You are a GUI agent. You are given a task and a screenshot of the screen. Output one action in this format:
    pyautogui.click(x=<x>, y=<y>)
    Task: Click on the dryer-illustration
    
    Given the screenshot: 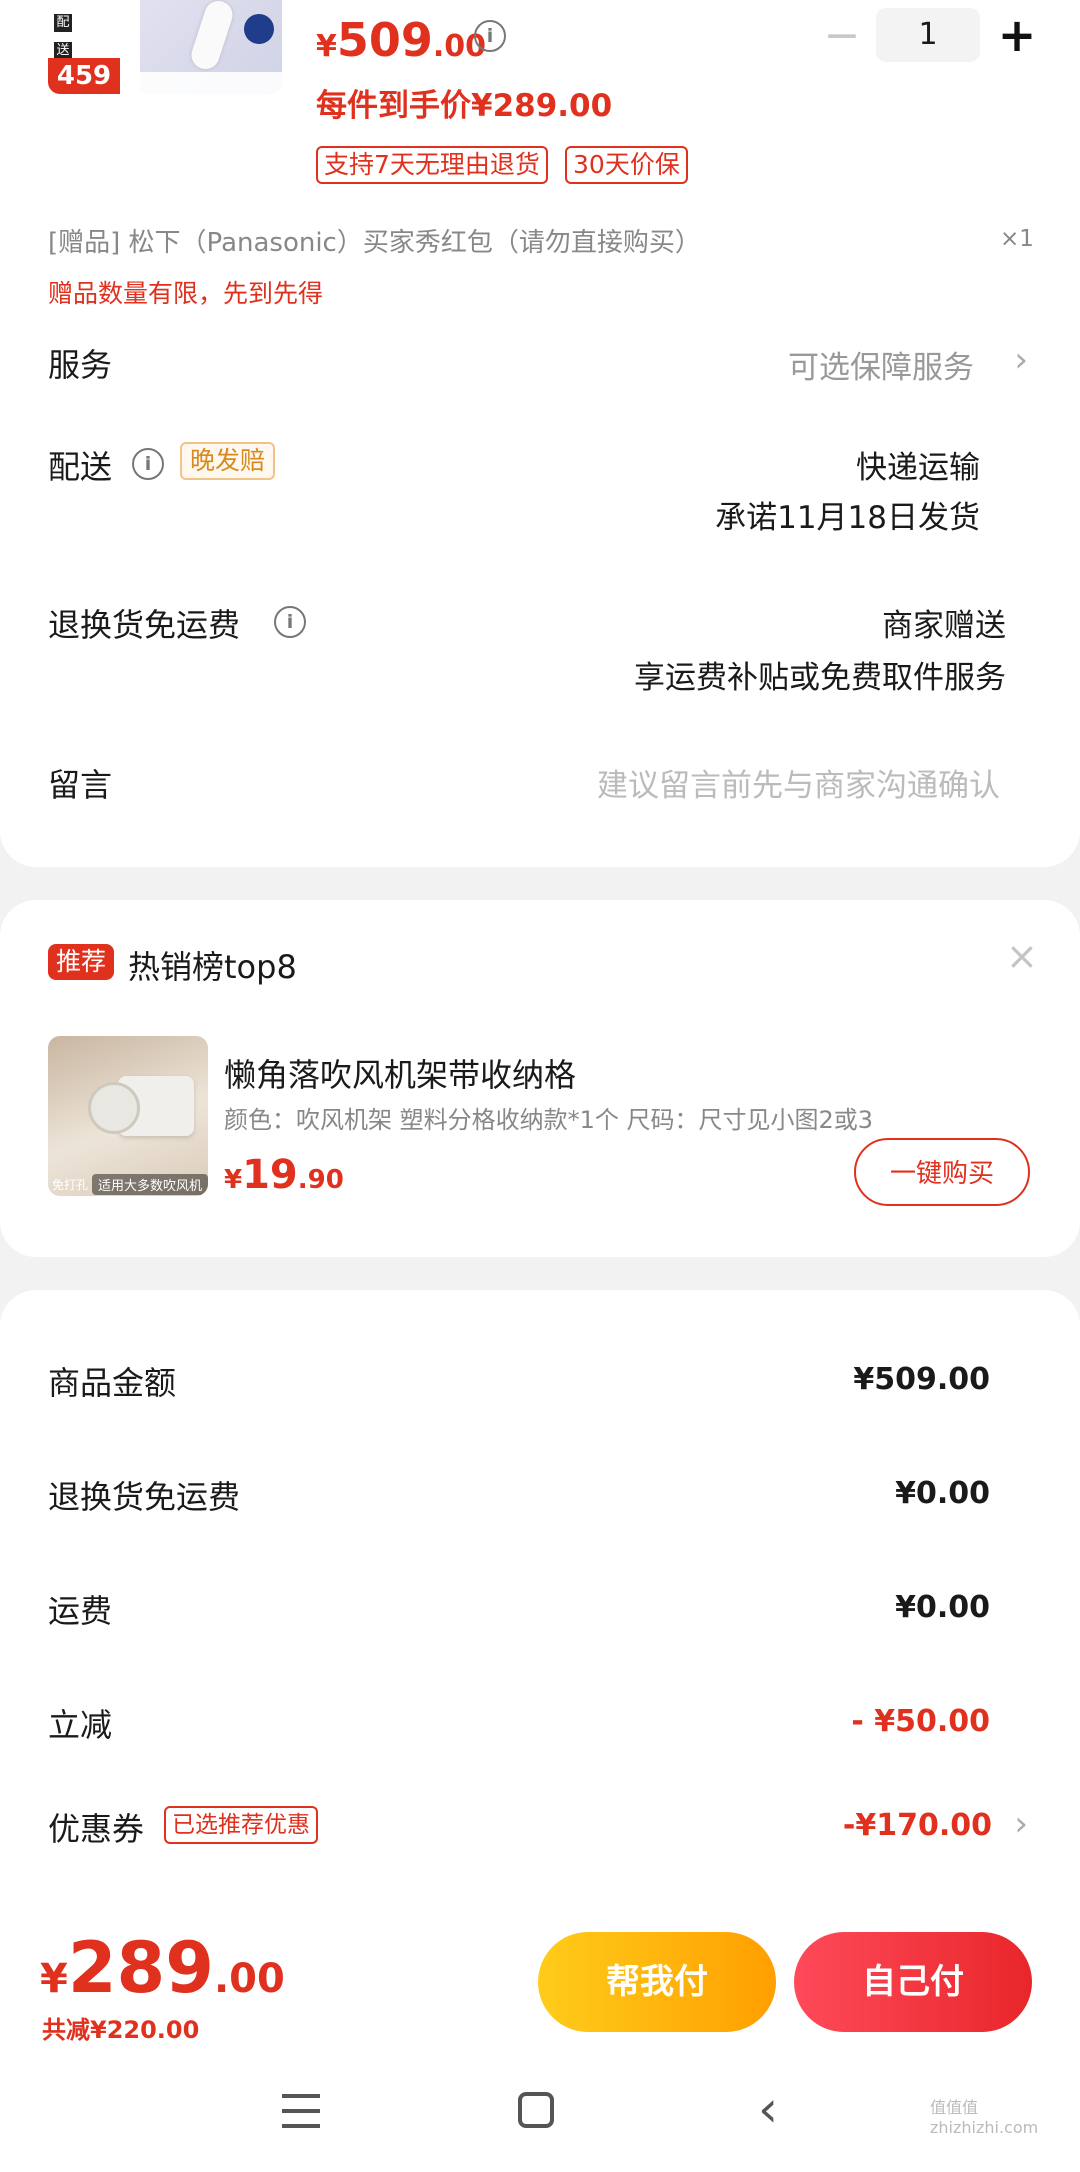 What is the action you would take?
    pyautogui.click(x=212, y=36)
    